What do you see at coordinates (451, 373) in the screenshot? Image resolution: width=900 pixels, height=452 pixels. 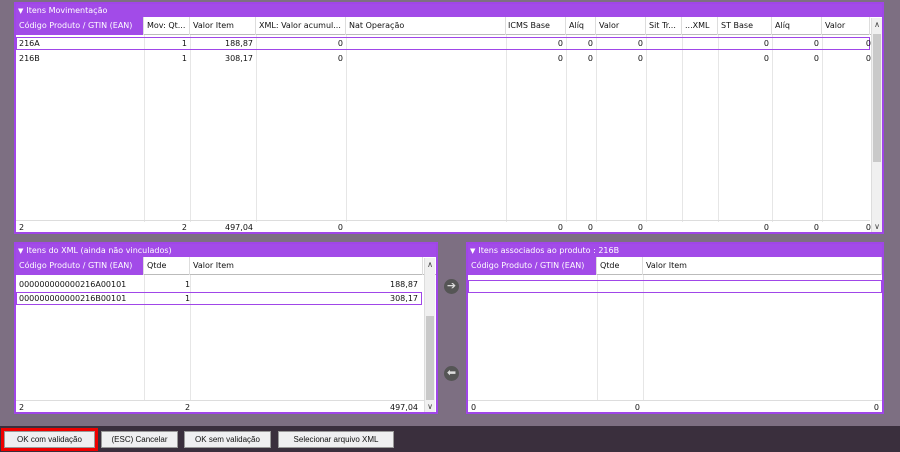 I see `disassociate-arrow-left-icon: ⬅` at bounding box center [451, 373].